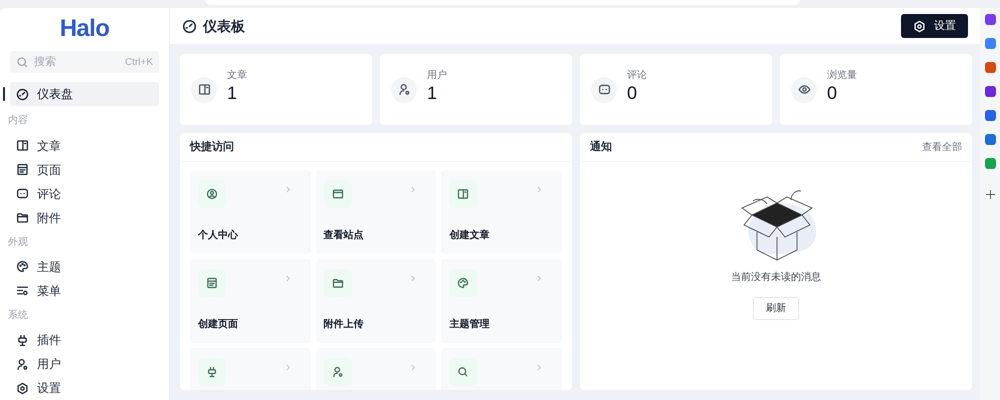 The image size is (1000, 400). What do you see at coordinates (990, 194) in the screenshot?
I see `add-icon` at bounding box center [990, 194].